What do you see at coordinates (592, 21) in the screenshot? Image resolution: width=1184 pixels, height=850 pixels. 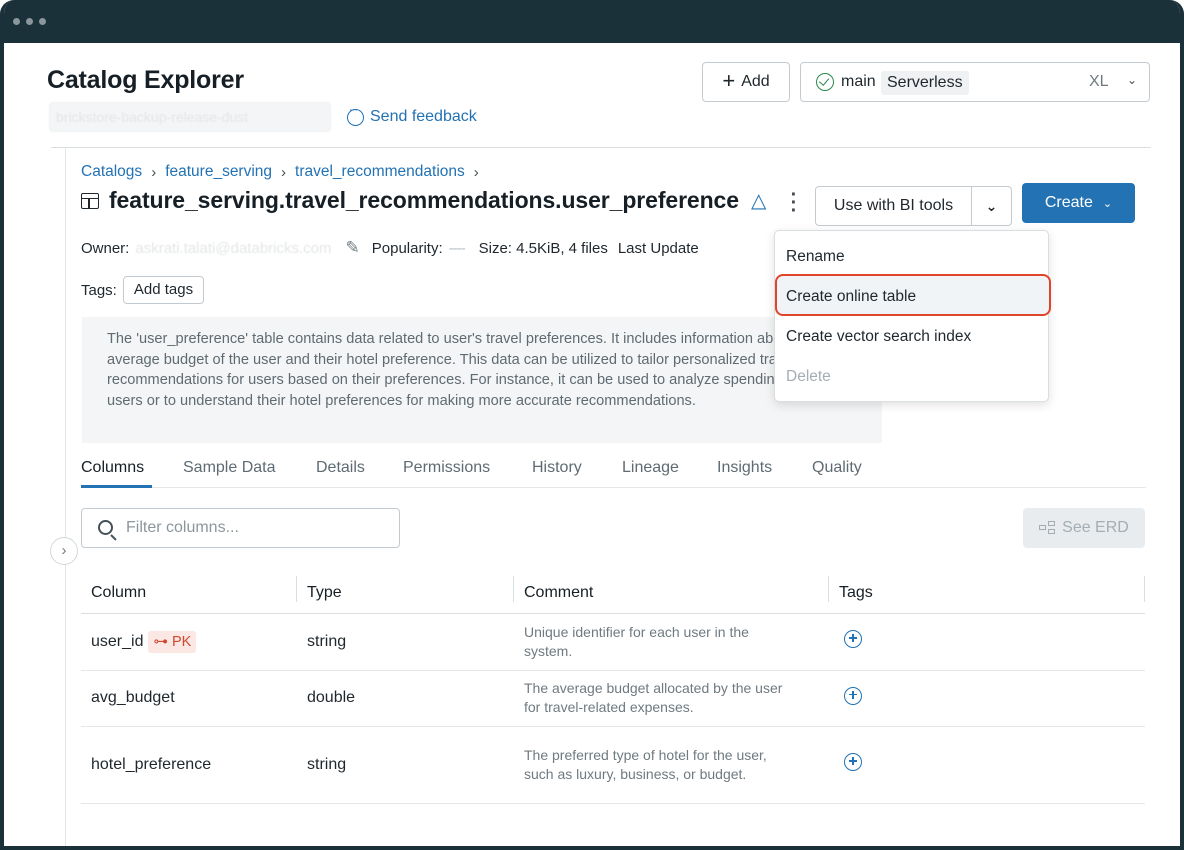 I see `titlebar` at bounding box center [592, 21].